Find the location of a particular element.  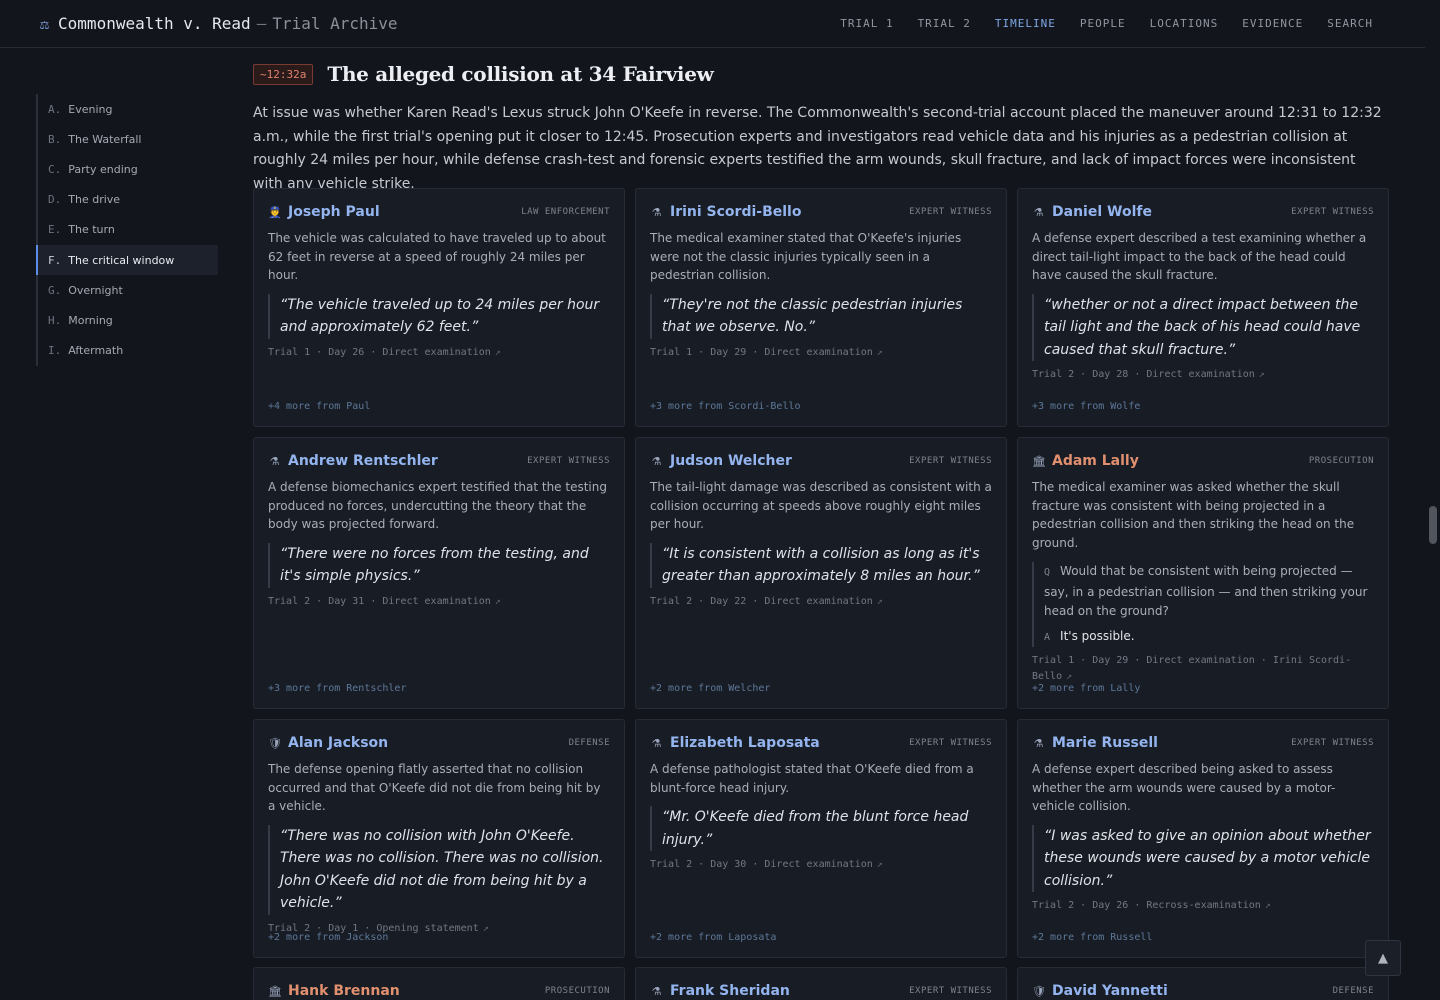

sidebar-item-letter: E. is located at coordinates (55, 230).